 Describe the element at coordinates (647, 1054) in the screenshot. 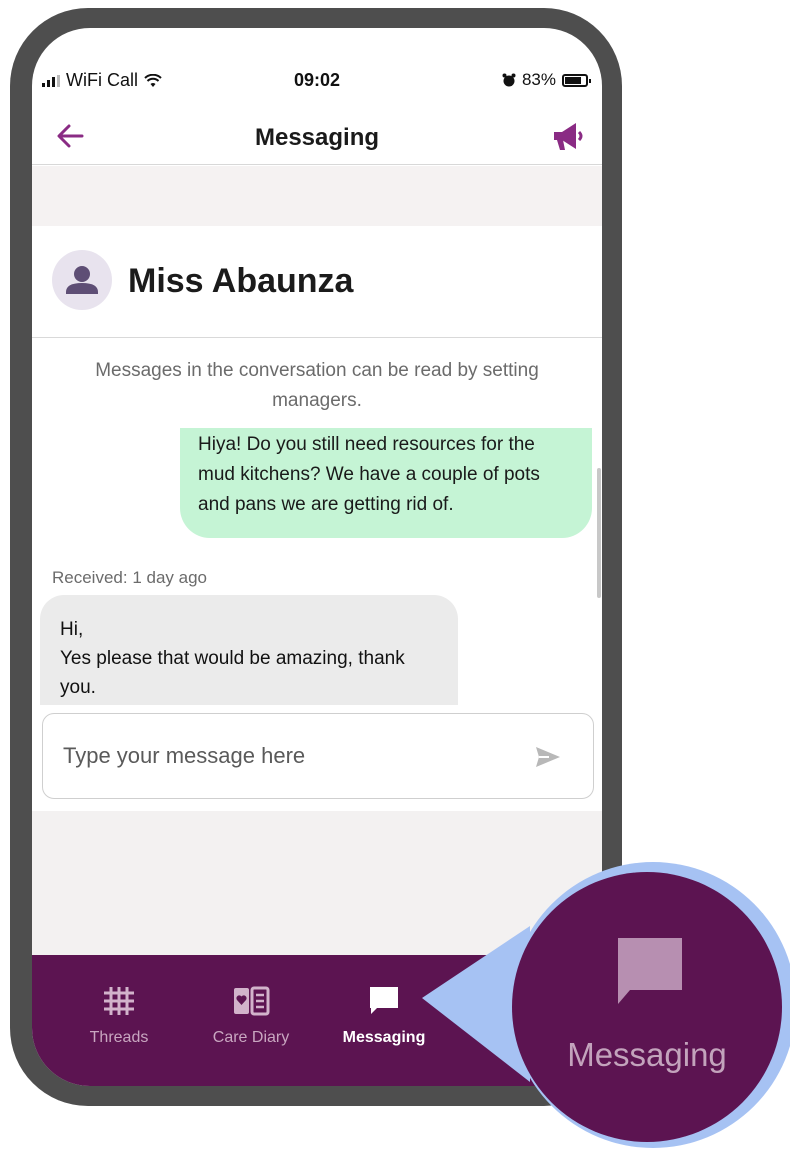

I see `zoom-callout-label: Messaging` at that location.